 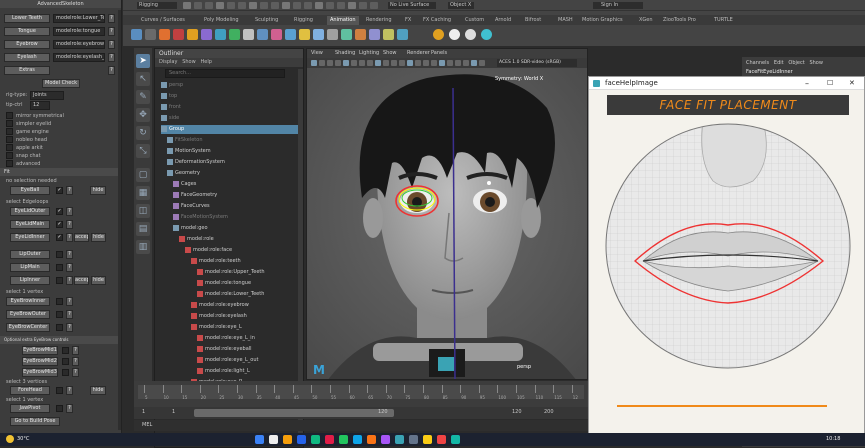 I want to click on outliner-item: side, so click(x=170, y=118).